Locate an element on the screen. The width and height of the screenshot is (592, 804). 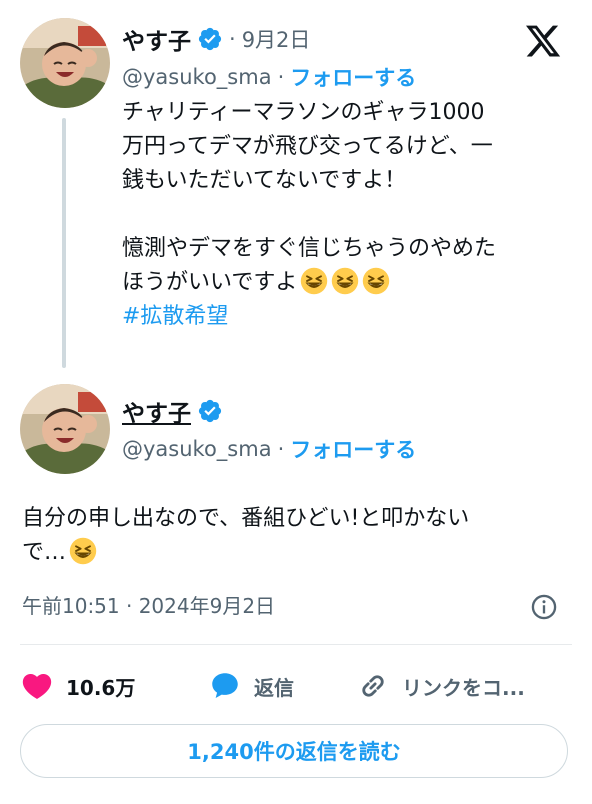
like-button: 10.6万 is located at coordinates (77, 686).